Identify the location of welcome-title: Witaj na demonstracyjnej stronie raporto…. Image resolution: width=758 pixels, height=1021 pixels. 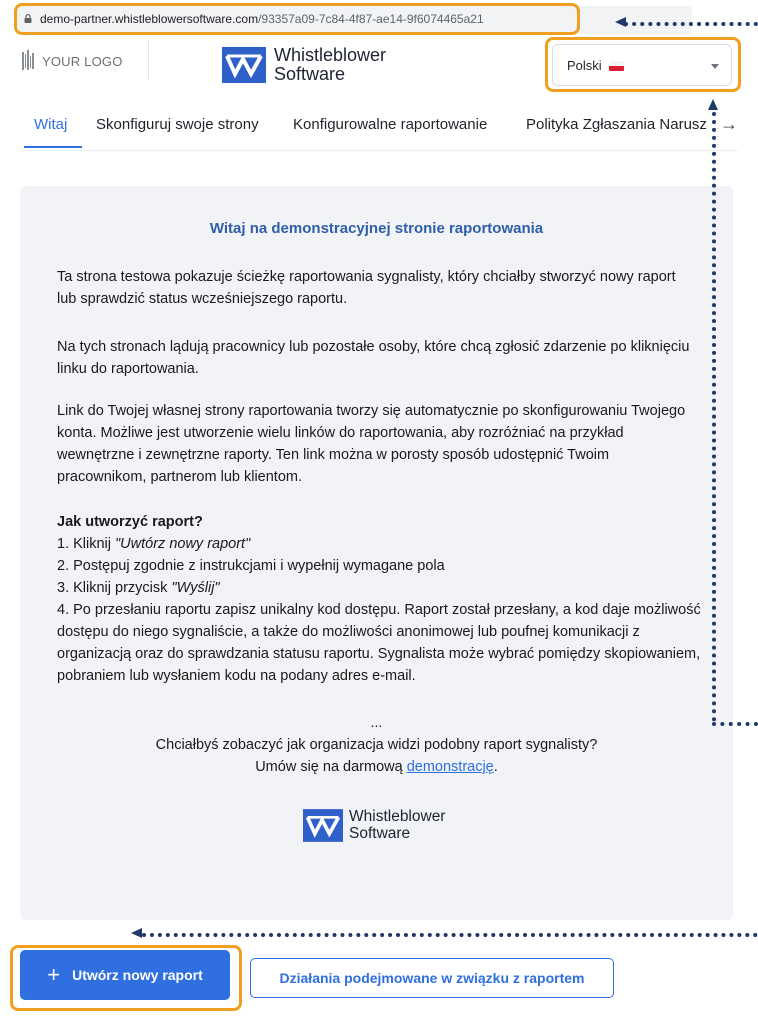
(376, 228).